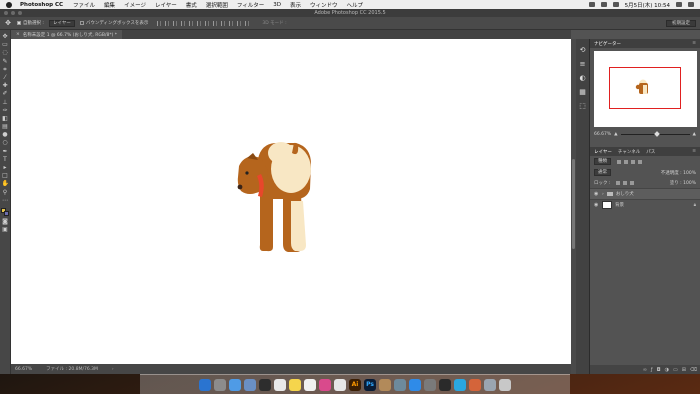 This screenshot has height=394, width=700. I want to click on auto-select-checkbox: 自動選択 :, so click(30, 23).